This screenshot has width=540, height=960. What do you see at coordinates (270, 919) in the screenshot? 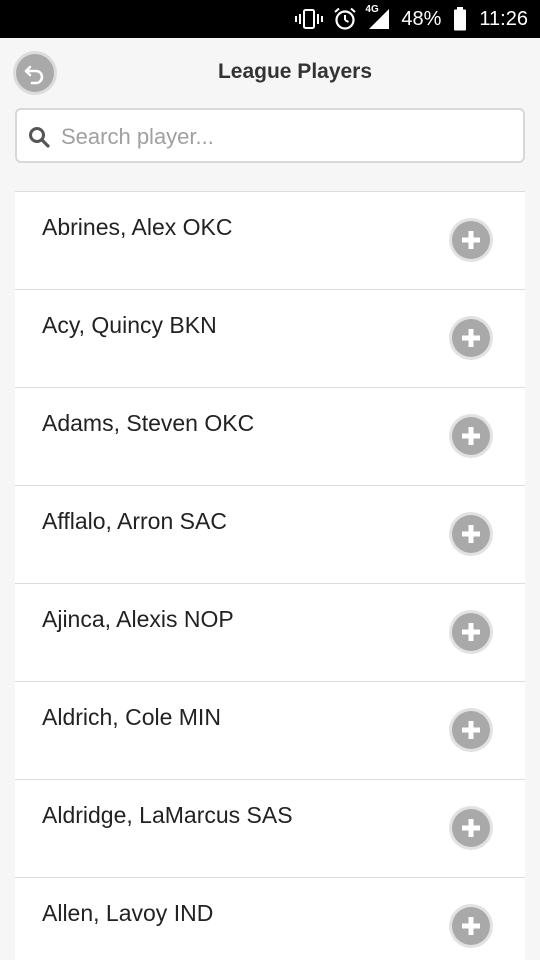
I see `list-item: Allen, Lavoy IND` at bounding box center [270, 919].